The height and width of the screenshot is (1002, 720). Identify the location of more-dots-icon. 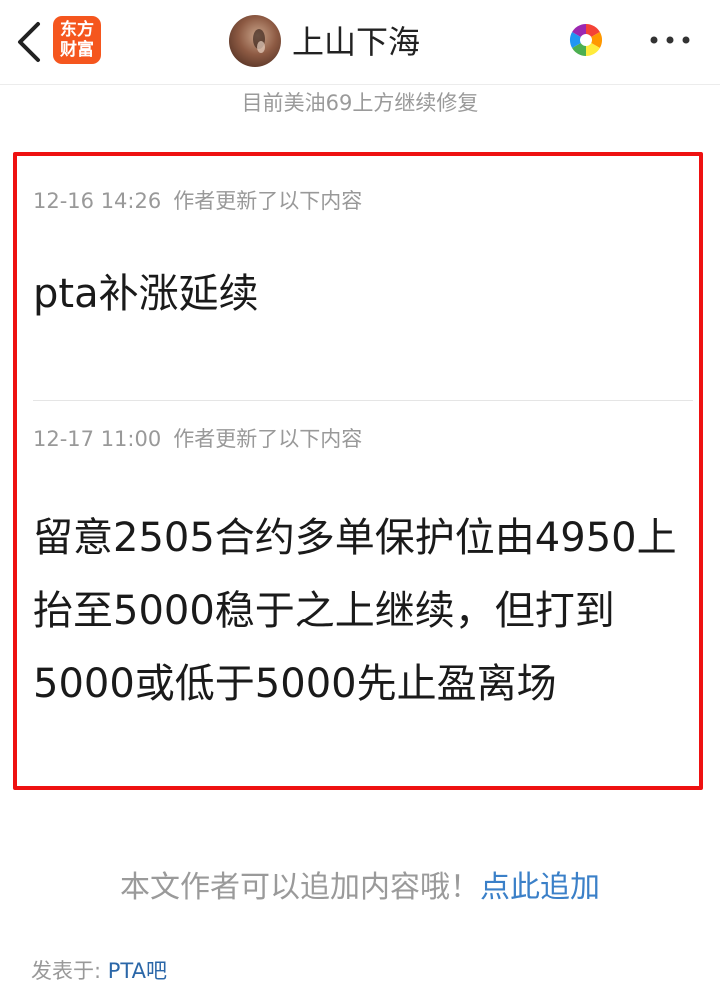
(670, 40).